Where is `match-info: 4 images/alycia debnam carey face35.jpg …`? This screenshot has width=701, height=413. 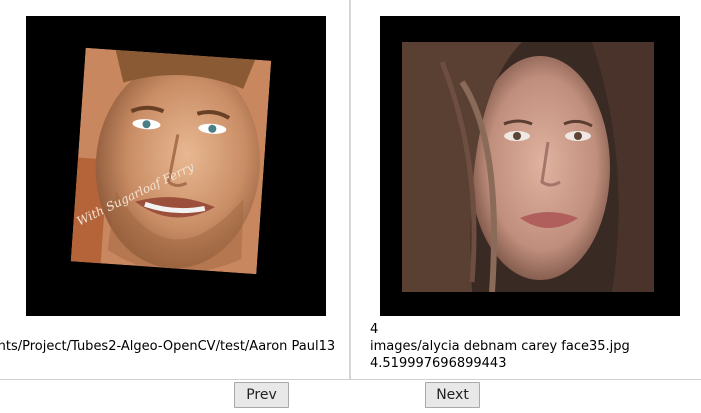
match-info: 4 images/alycia debnam carey face35.jpg … is located at coordinates (500, 346).